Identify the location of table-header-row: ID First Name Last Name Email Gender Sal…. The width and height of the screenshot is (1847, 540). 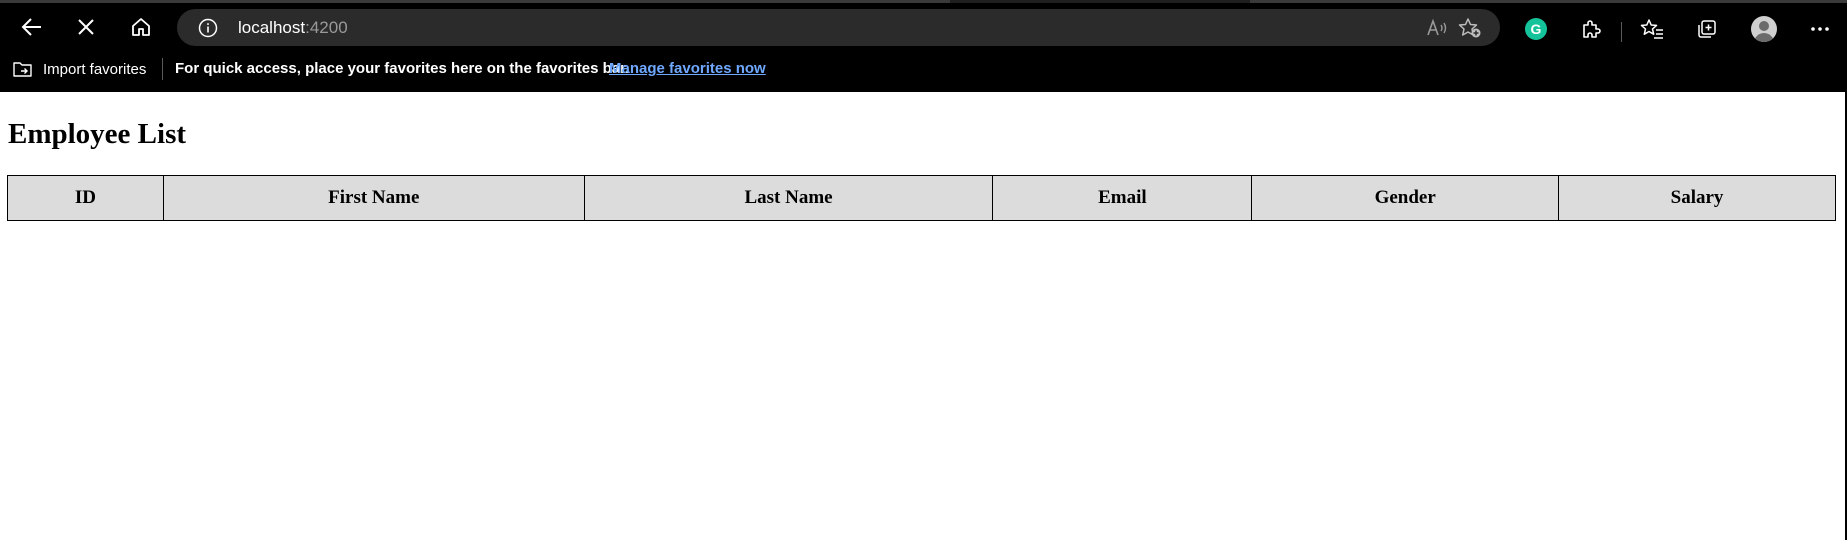
(921, 198).